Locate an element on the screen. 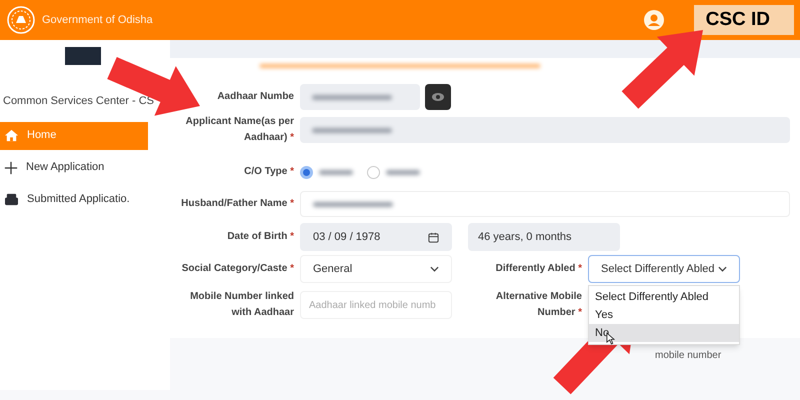  sidebar-item: New Application is located at coordinates (74, 168).